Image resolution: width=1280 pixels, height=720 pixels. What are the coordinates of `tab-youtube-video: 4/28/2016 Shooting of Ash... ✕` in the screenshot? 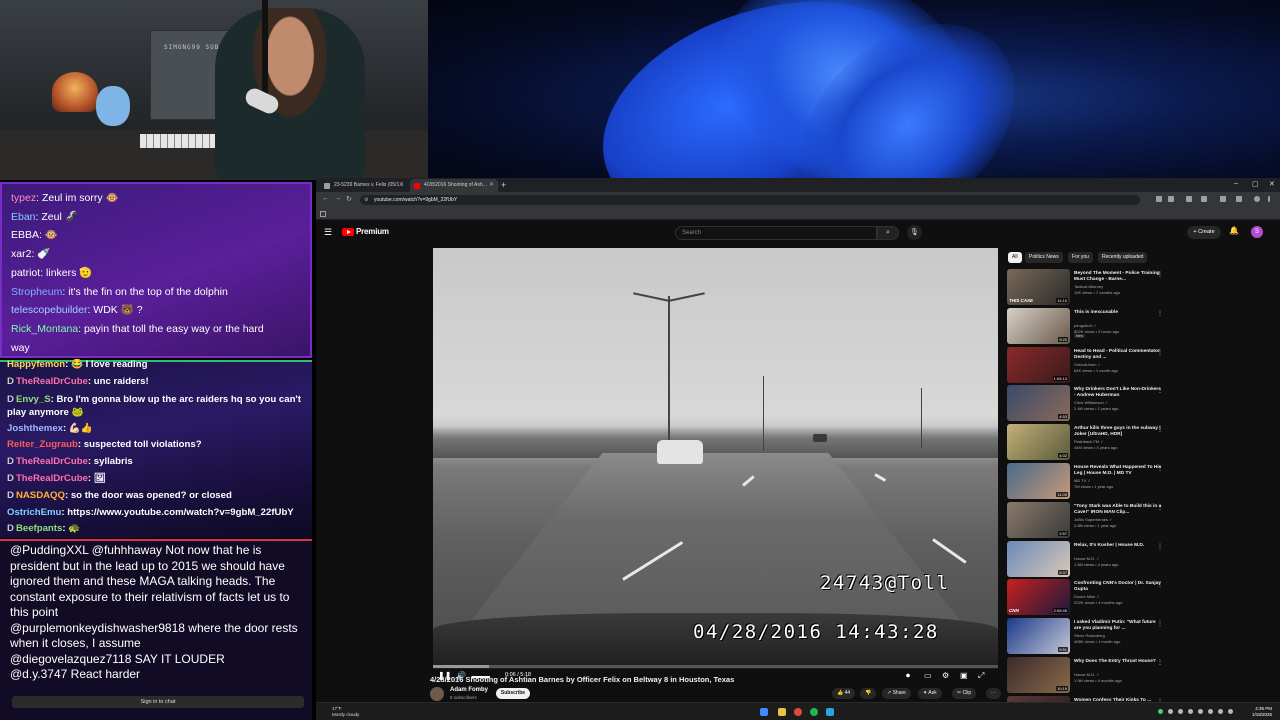 It's located at (454, 185).